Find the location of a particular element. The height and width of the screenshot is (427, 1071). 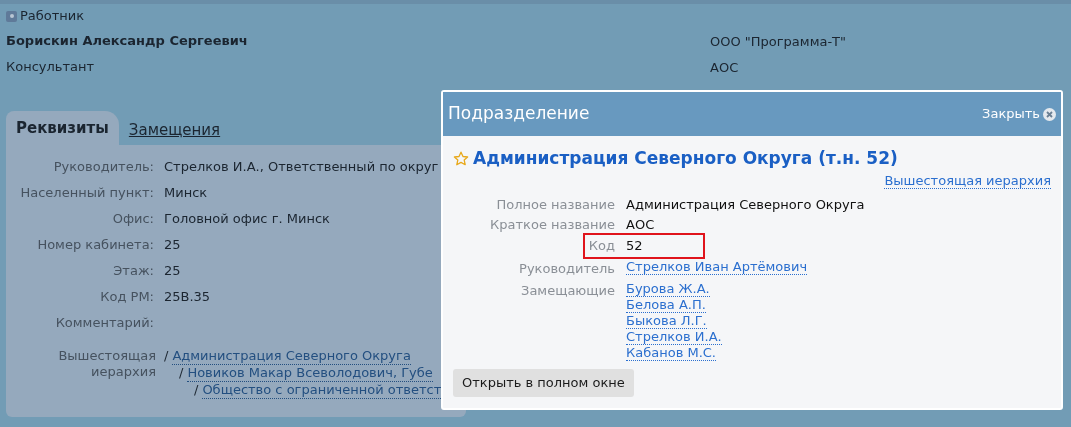

field-label: Руководитель: is located at coordinates (103, 167).